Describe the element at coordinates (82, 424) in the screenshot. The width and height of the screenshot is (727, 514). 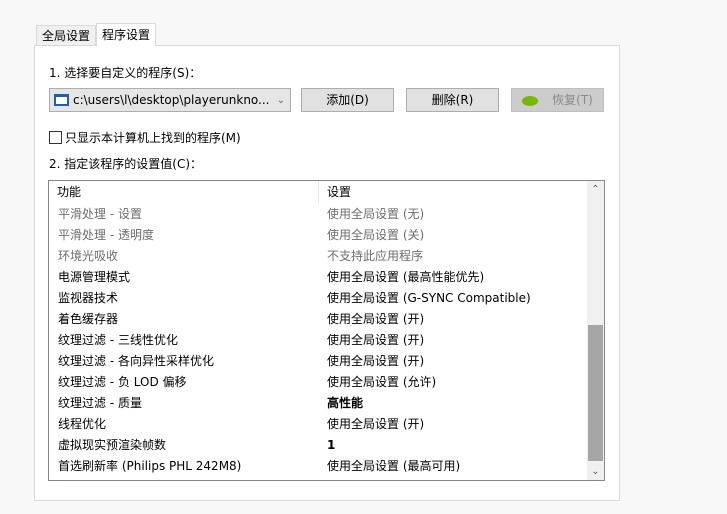
I see `feature-cell: 线程优化` at that location.